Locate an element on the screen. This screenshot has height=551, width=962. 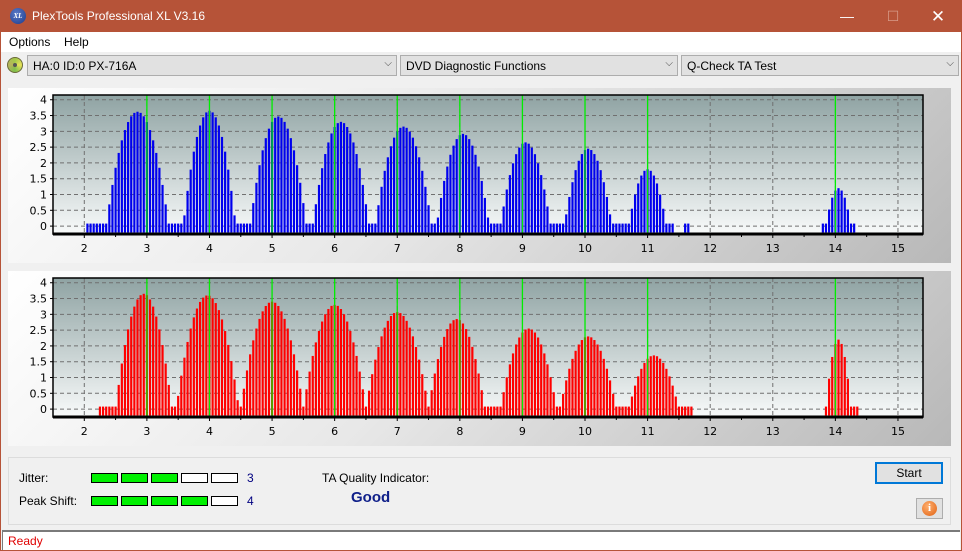
x-tick-label: 3 is located at coordinates (146, 431).